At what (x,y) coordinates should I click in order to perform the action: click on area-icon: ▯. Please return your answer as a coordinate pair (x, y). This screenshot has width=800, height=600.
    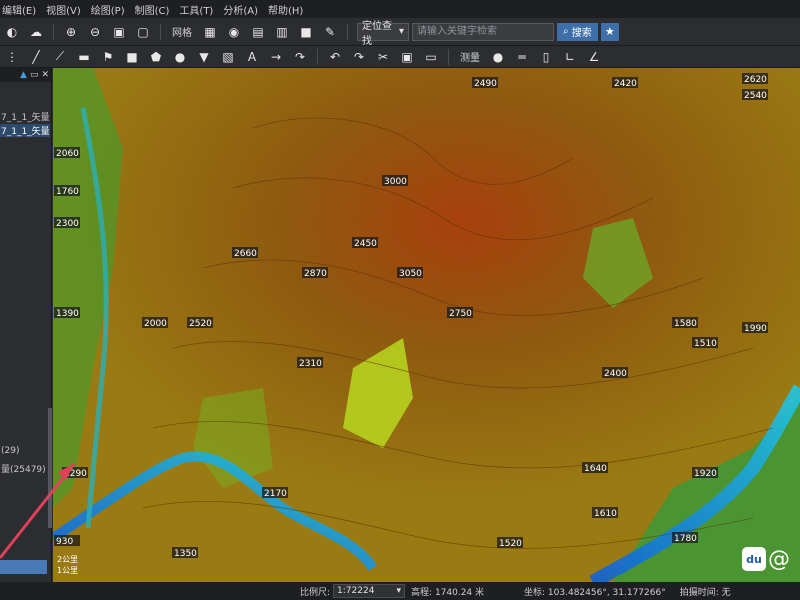
    Looking at the image, I should click on (546, 57).